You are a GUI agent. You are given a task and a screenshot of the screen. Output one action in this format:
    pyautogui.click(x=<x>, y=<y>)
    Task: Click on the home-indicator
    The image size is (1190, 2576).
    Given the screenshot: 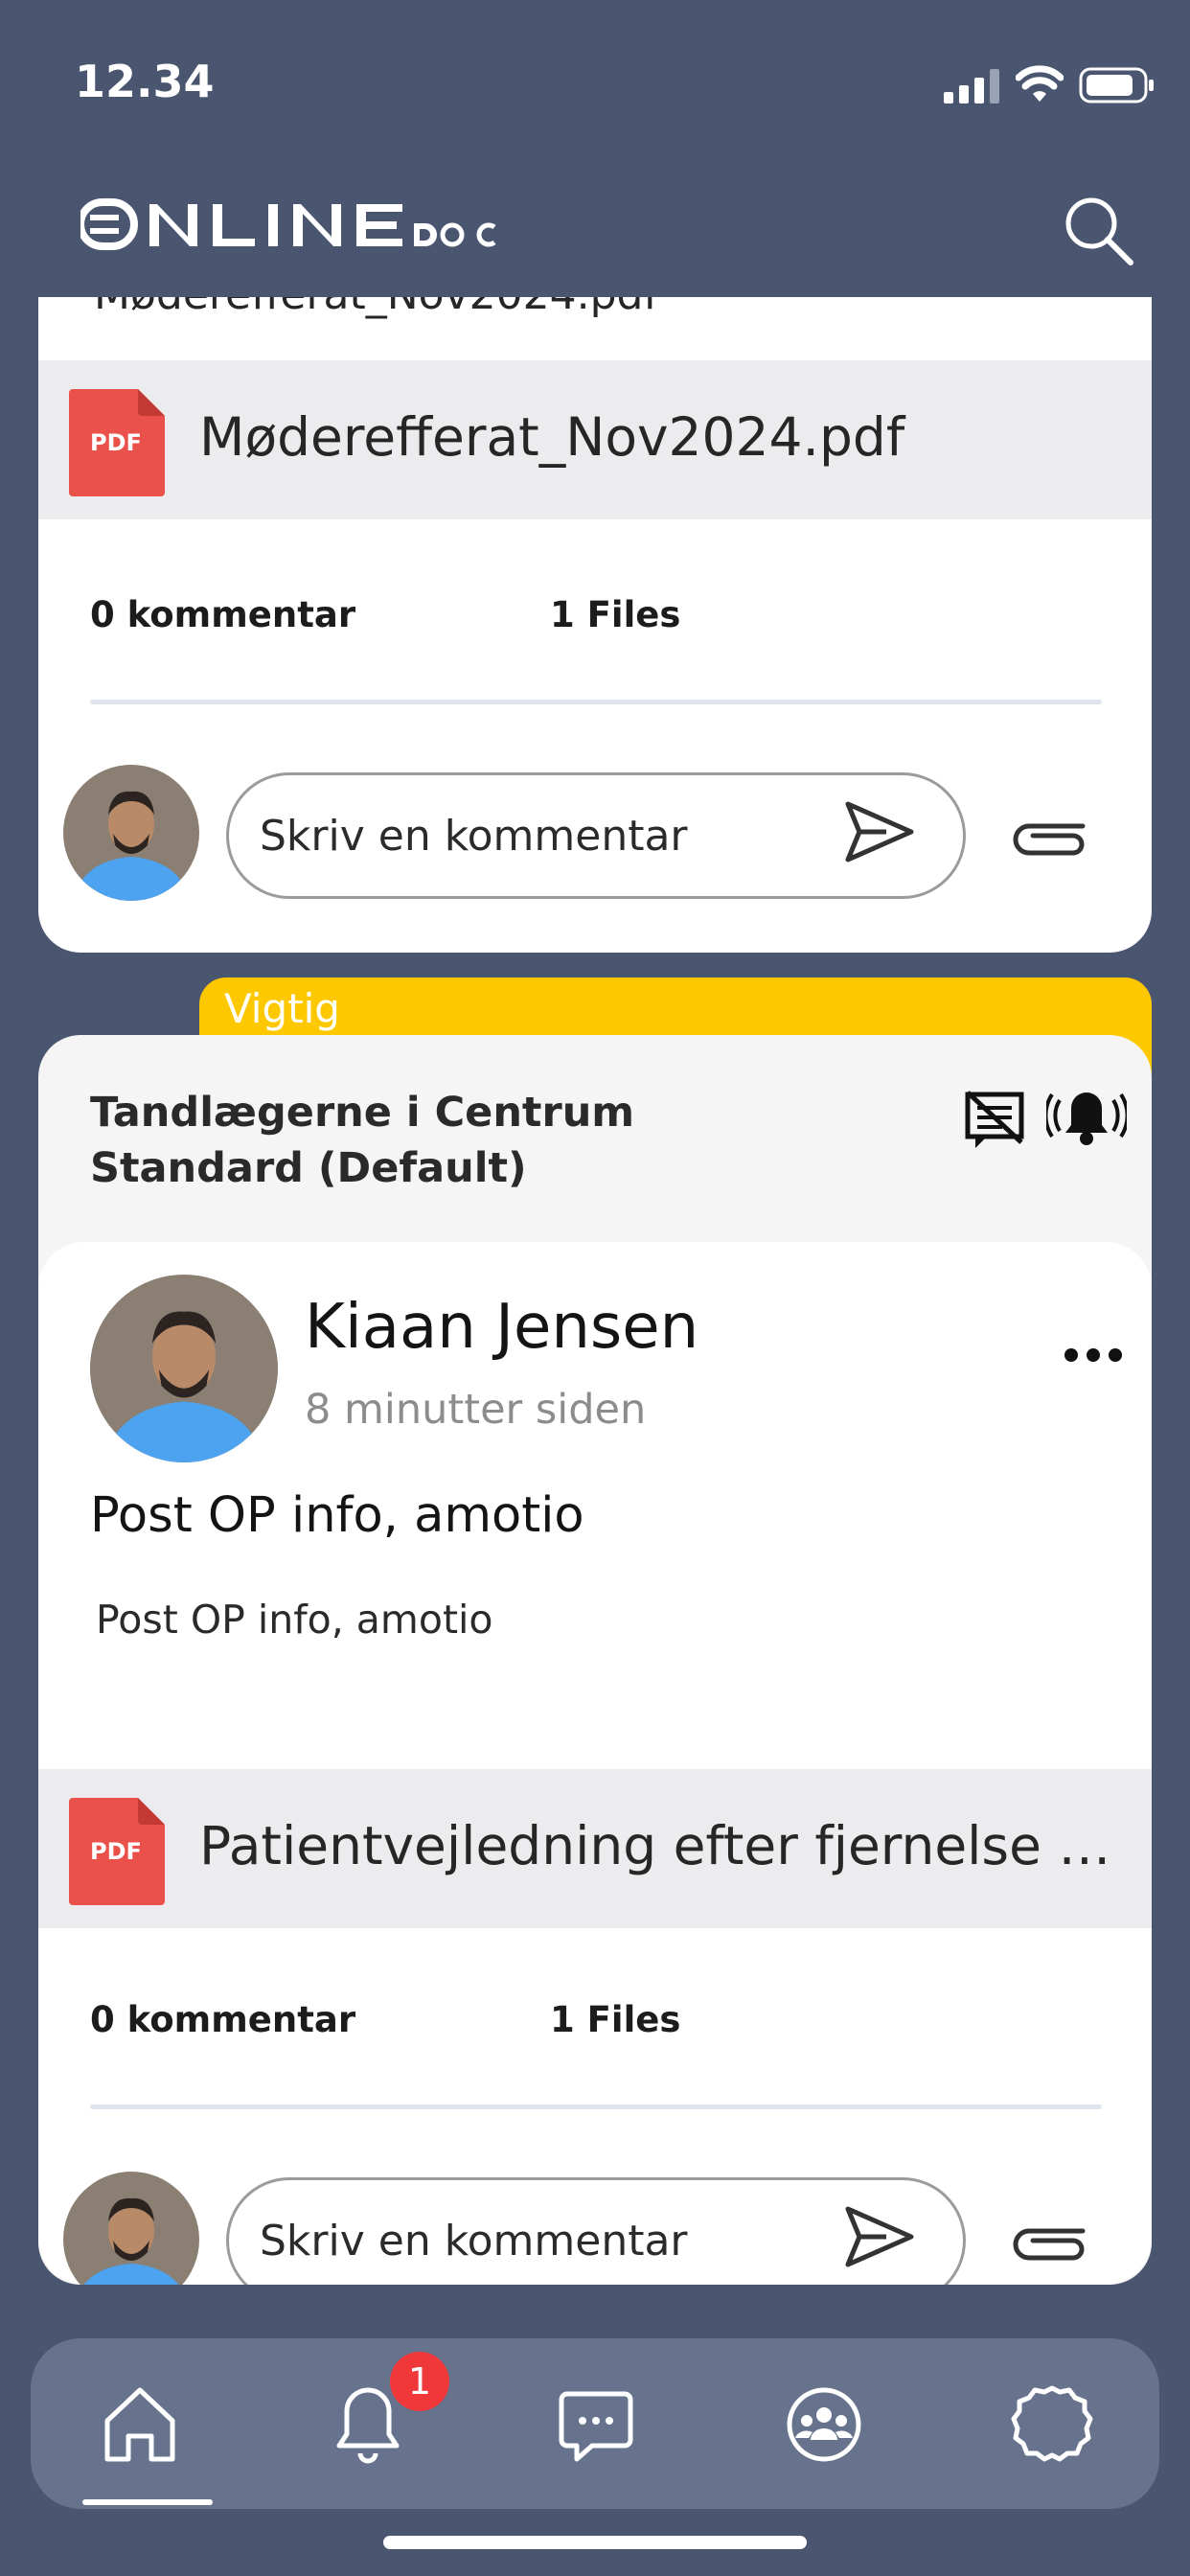 What is the action you would take?
    pyautogui.click(x=595, y=2542)
    